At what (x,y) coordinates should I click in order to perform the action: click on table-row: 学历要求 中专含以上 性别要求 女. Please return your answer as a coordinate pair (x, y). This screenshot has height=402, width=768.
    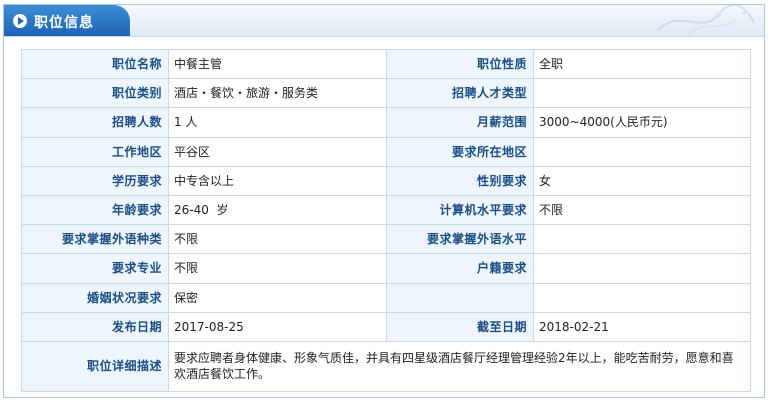
    Looking at the image, I should click on (386, 180).